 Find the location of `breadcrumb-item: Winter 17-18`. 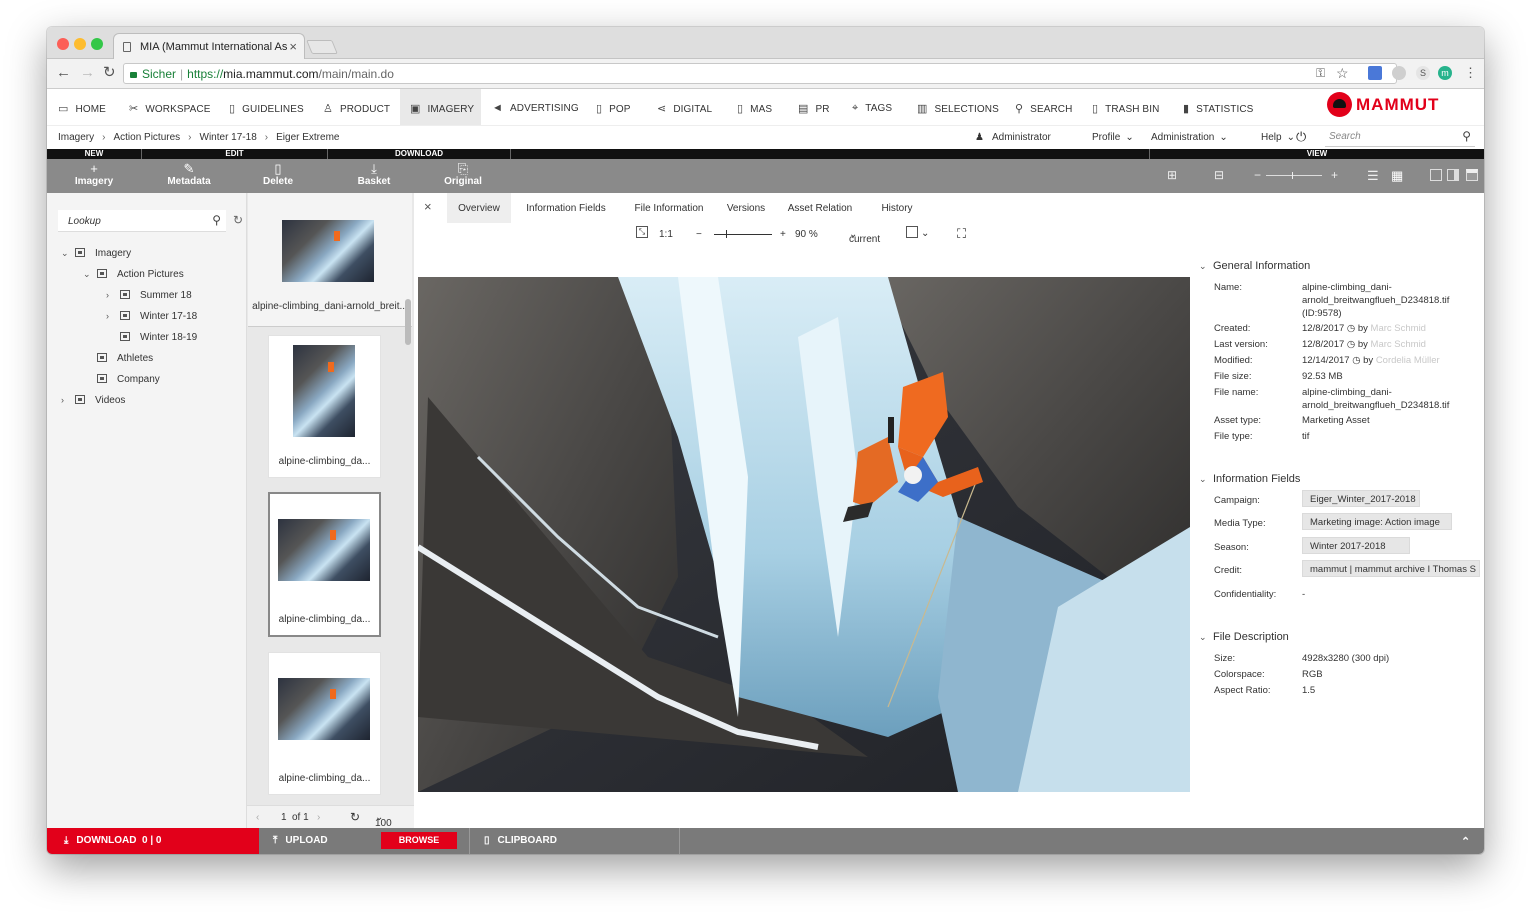

breadcrumb-item: Winter 17-18 is located at coordinates (228, 137).